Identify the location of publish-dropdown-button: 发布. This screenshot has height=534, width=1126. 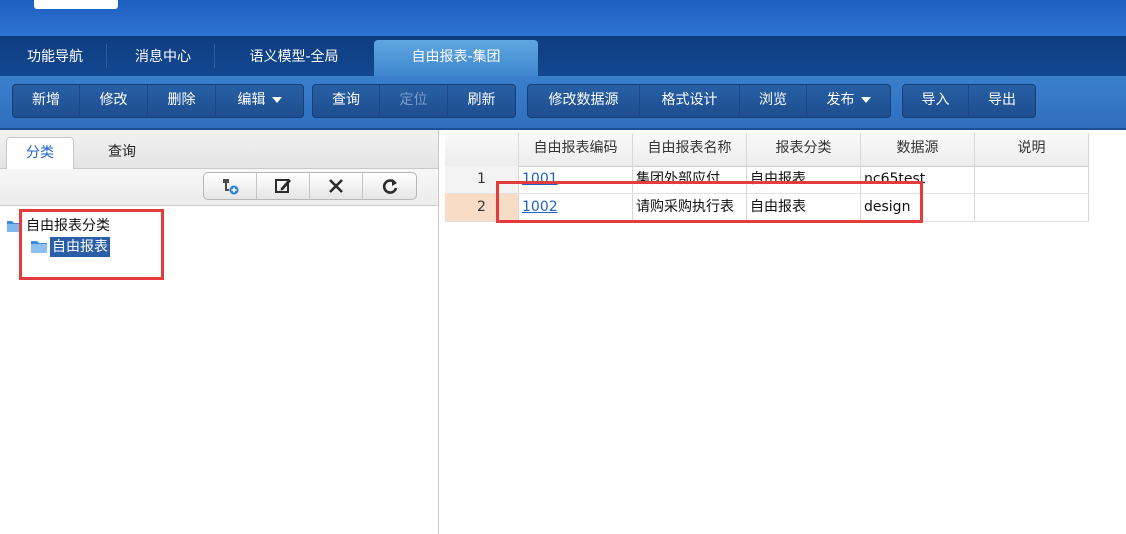
(848, 101).